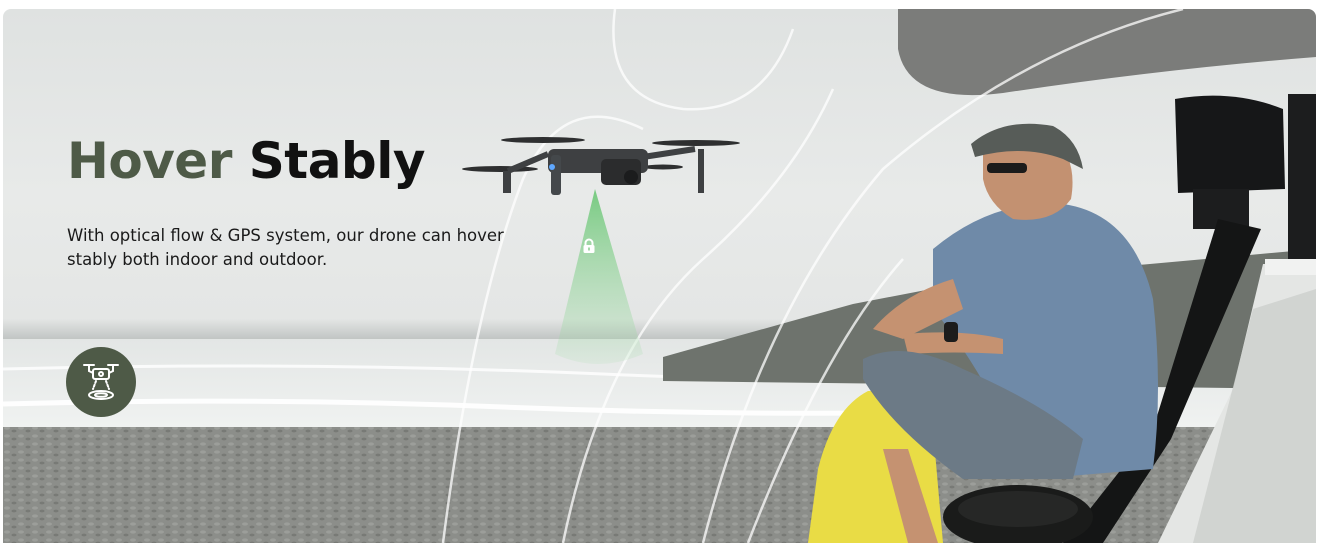 The image size is (1320, 543). I want to click on hovering-drone-icon, so click(101, 382).